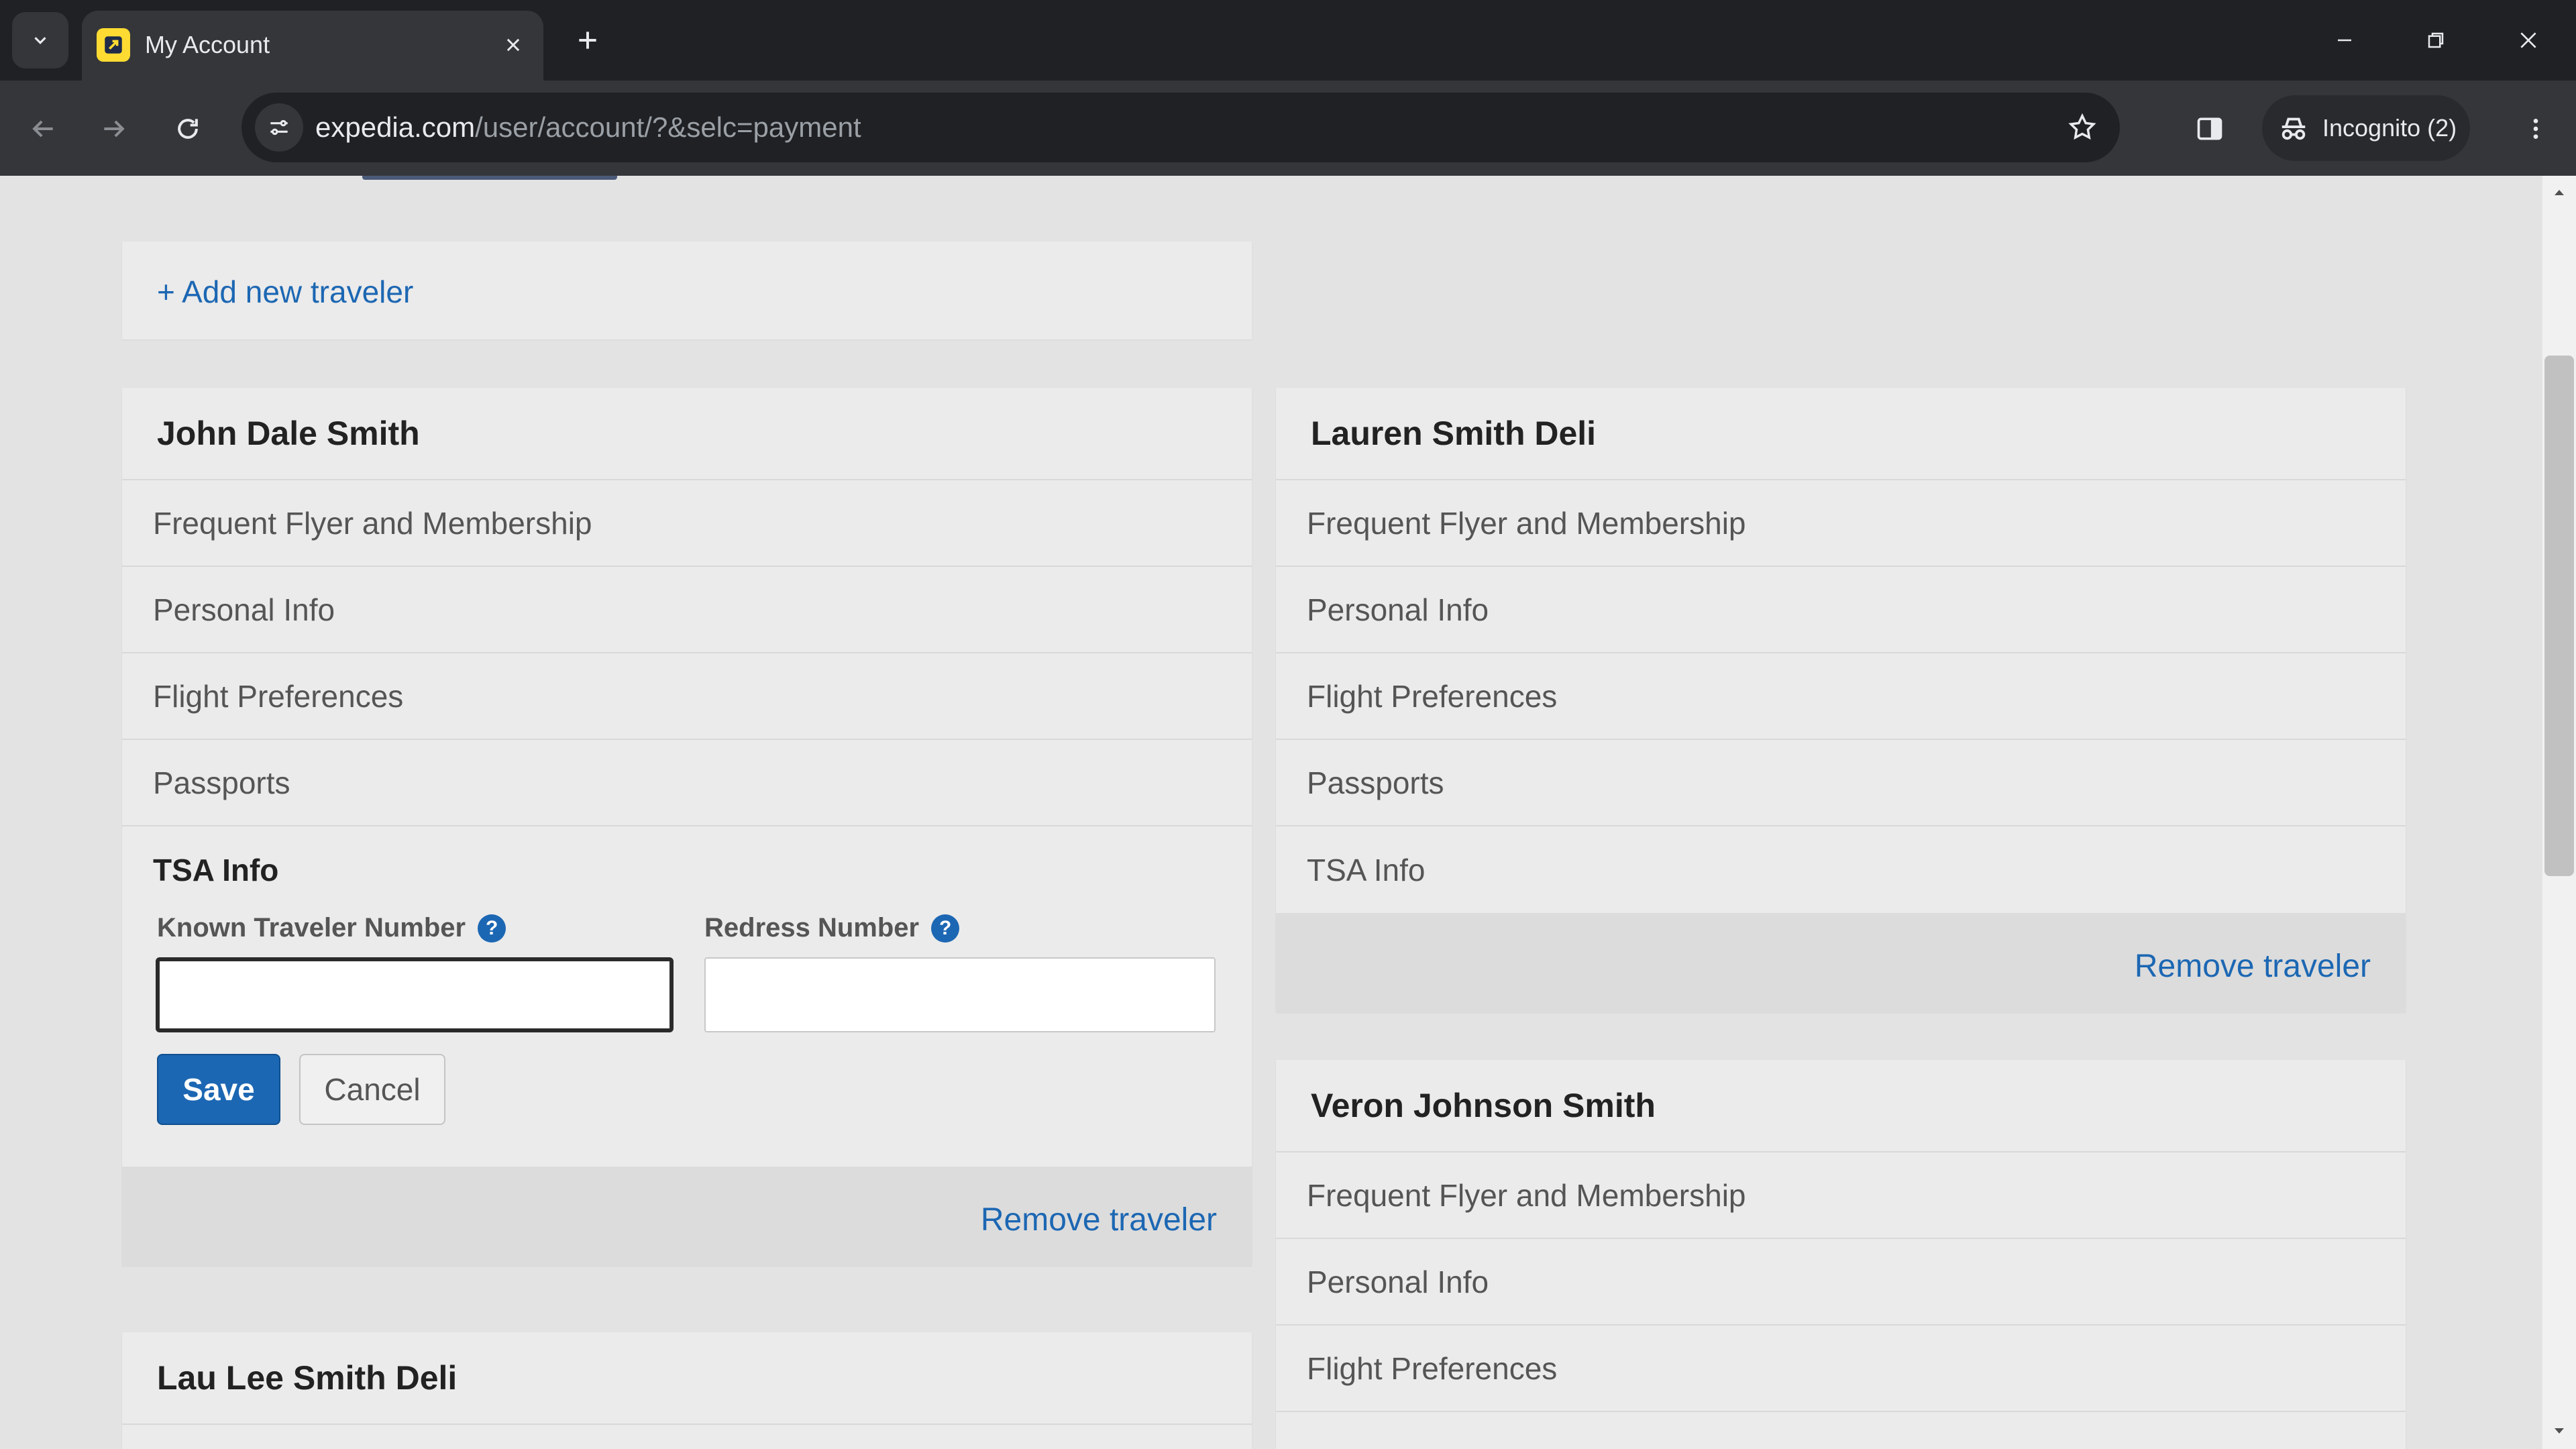  I want to click on more-vert-icon, so click(2536, 129).